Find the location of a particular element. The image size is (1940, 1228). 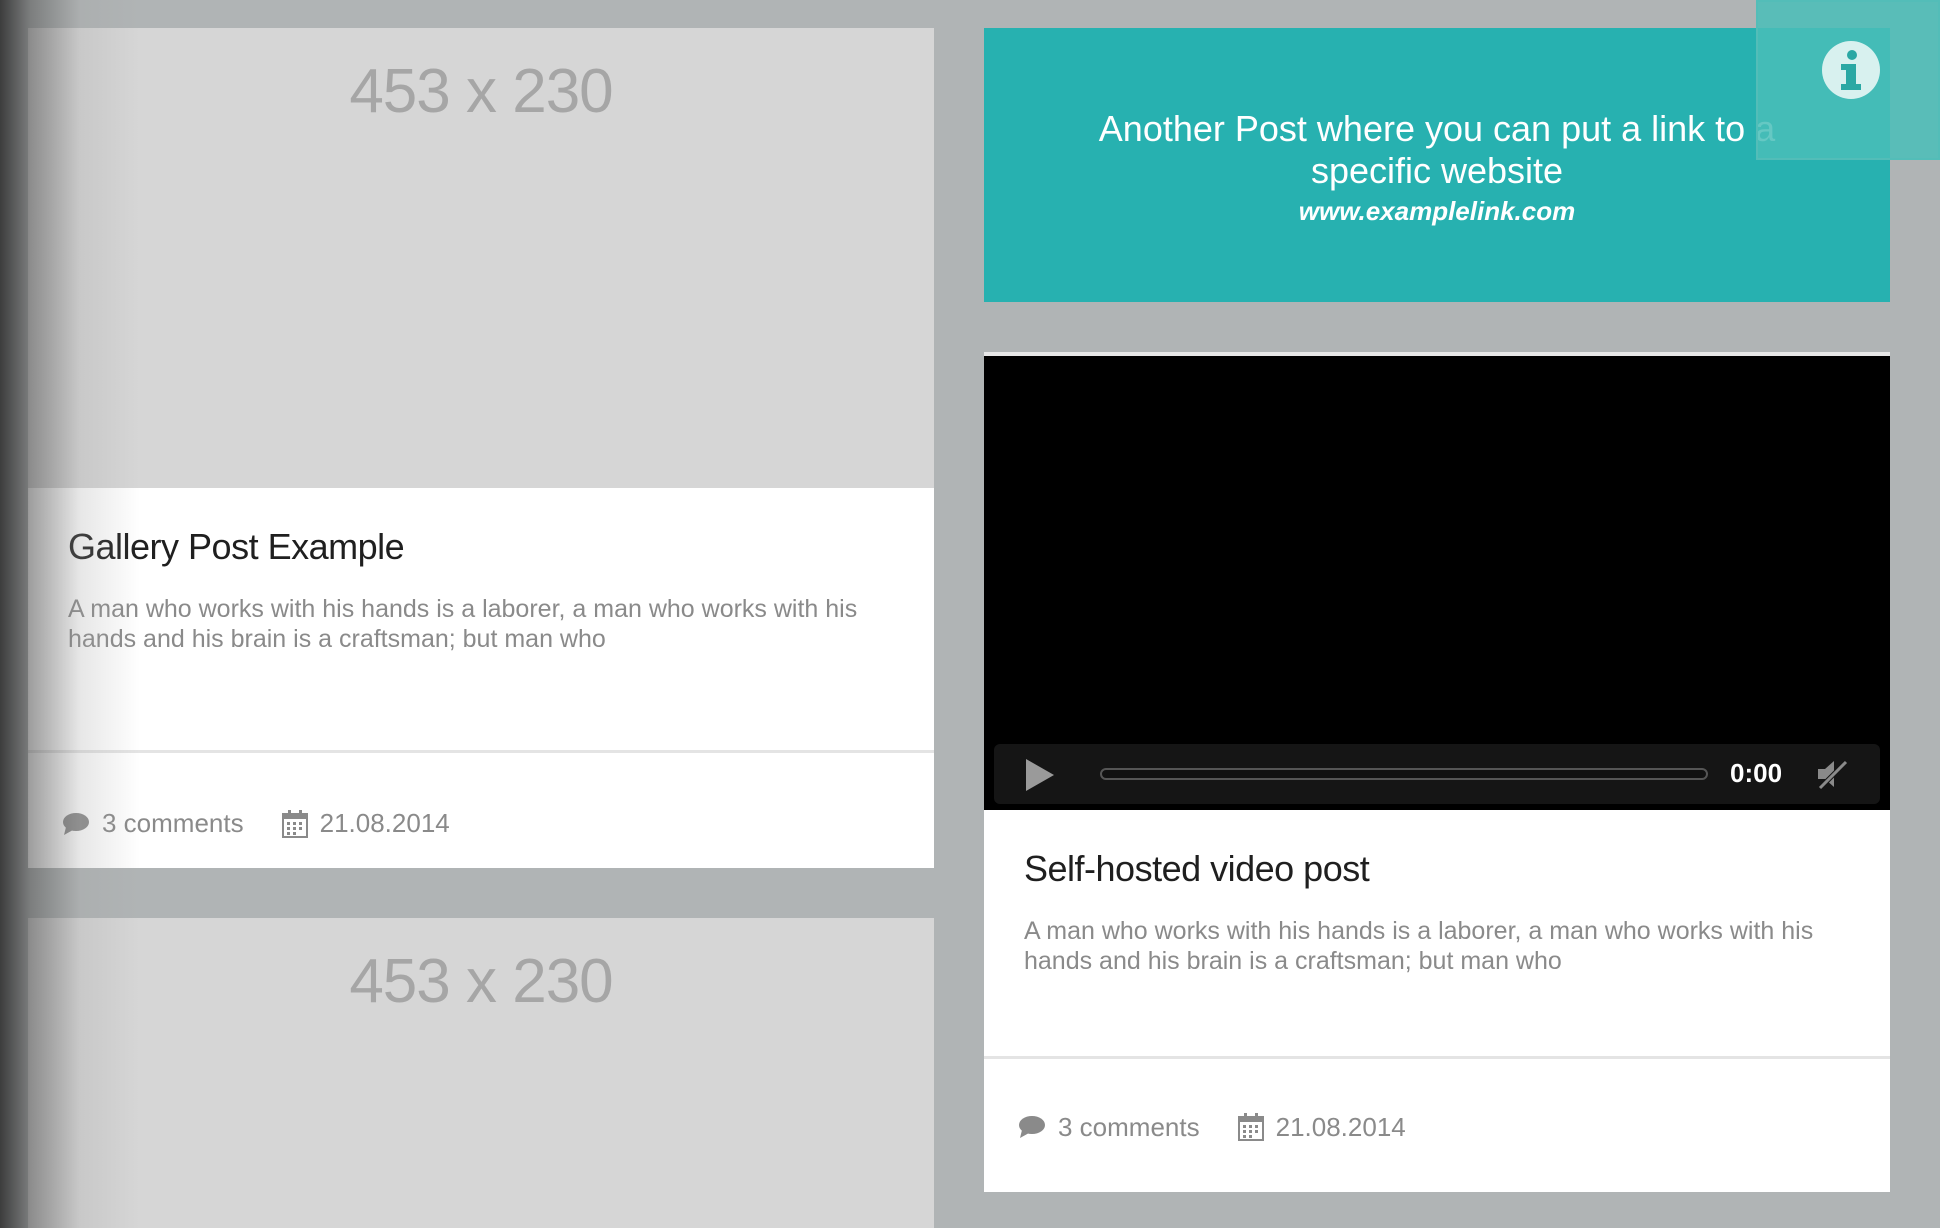

play-icon is located at coordinates (1040, 775).